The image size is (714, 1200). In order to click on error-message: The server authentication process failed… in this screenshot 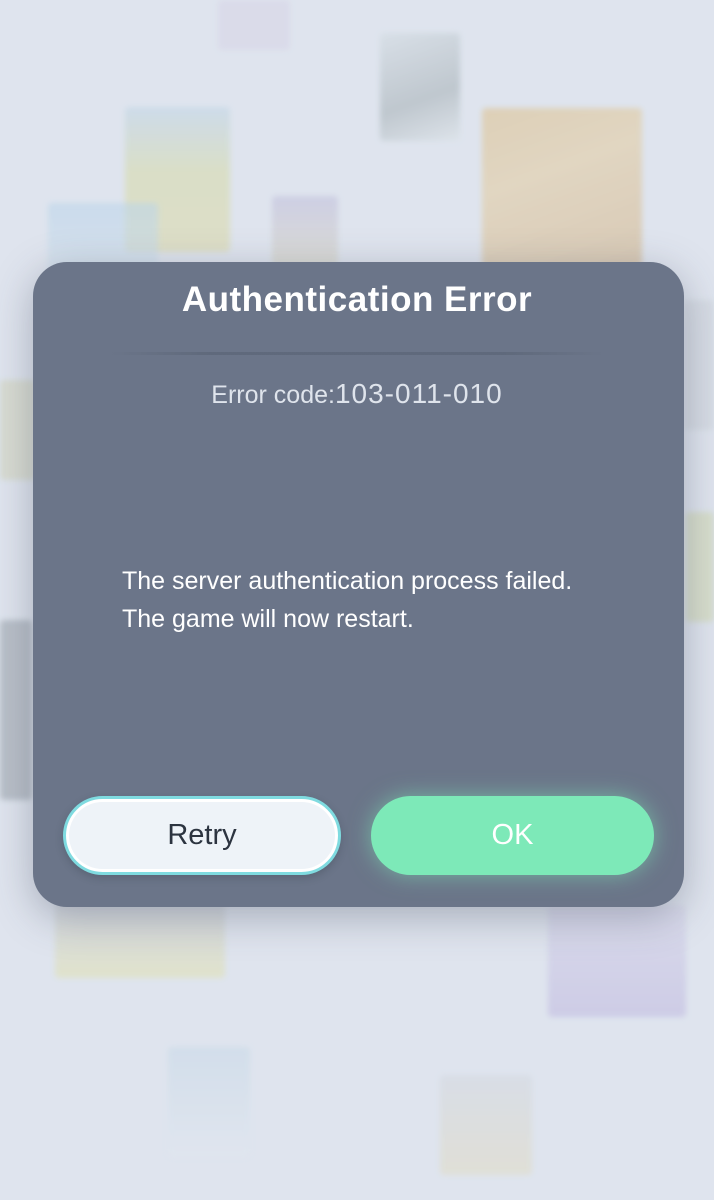, I will do `click(382, 600)`.